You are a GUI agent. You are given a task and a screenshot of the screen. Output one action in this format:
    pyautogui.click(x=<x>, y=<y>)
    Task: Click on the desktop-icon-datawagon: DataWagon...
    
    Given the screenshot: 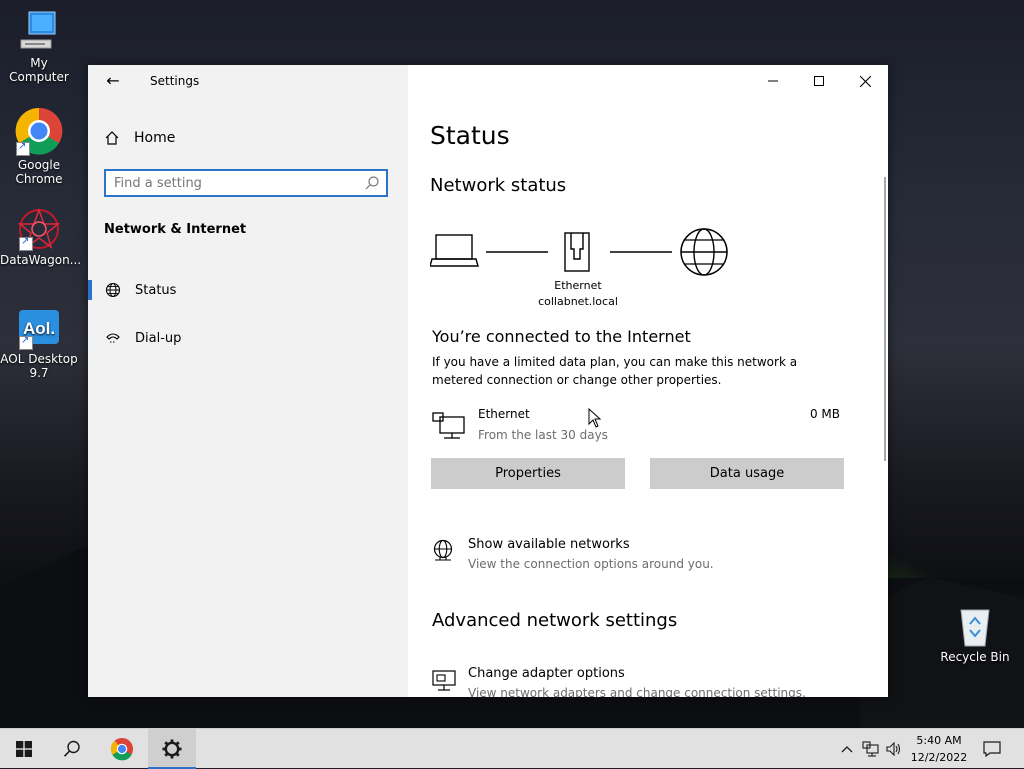 What is the action you would take?
    pyautogui.click(x=41, y=237)
    